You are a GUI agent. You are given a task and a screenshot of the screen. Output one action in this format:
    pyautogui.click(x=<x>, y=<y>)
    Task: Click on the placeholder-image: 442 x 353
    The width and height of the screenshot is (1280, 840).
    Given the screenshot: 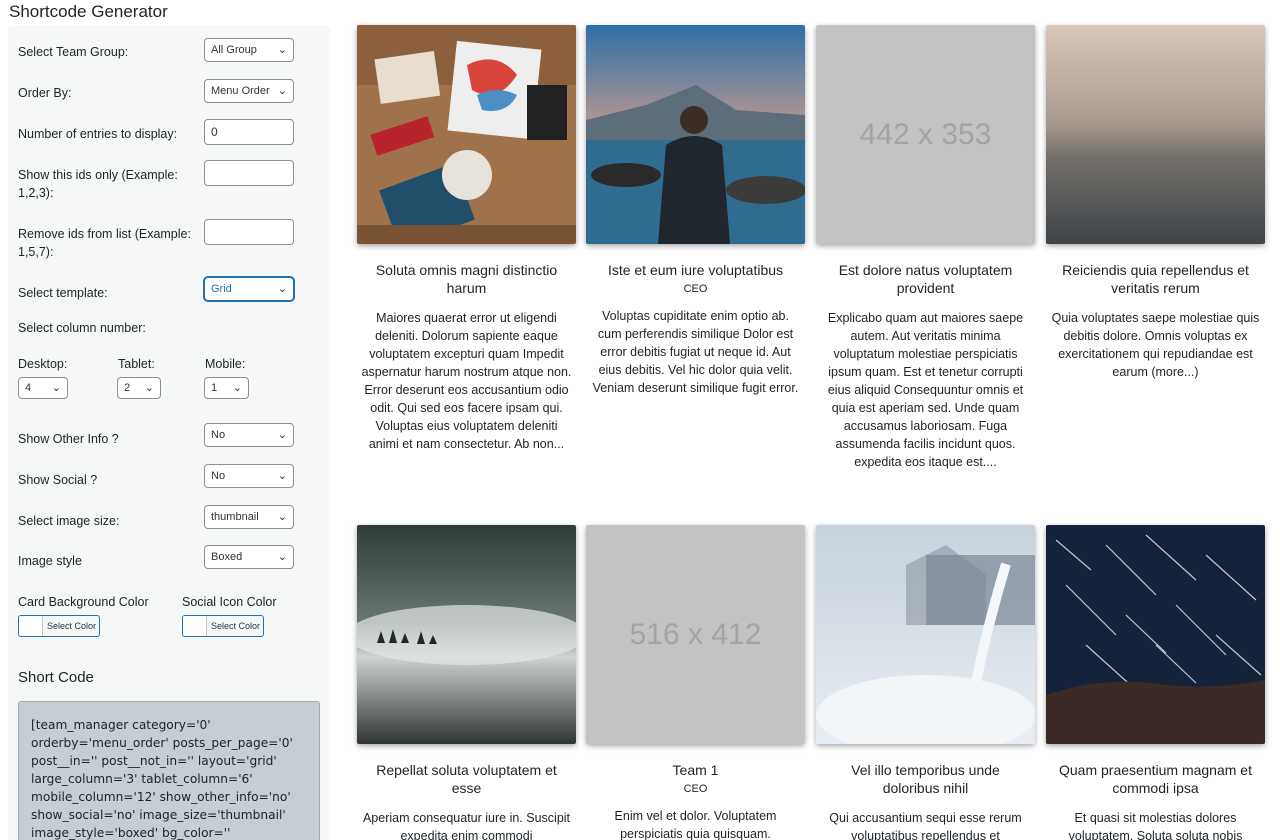 What is the action you would take?
    pyautogui.click(x=925, y=134)
    